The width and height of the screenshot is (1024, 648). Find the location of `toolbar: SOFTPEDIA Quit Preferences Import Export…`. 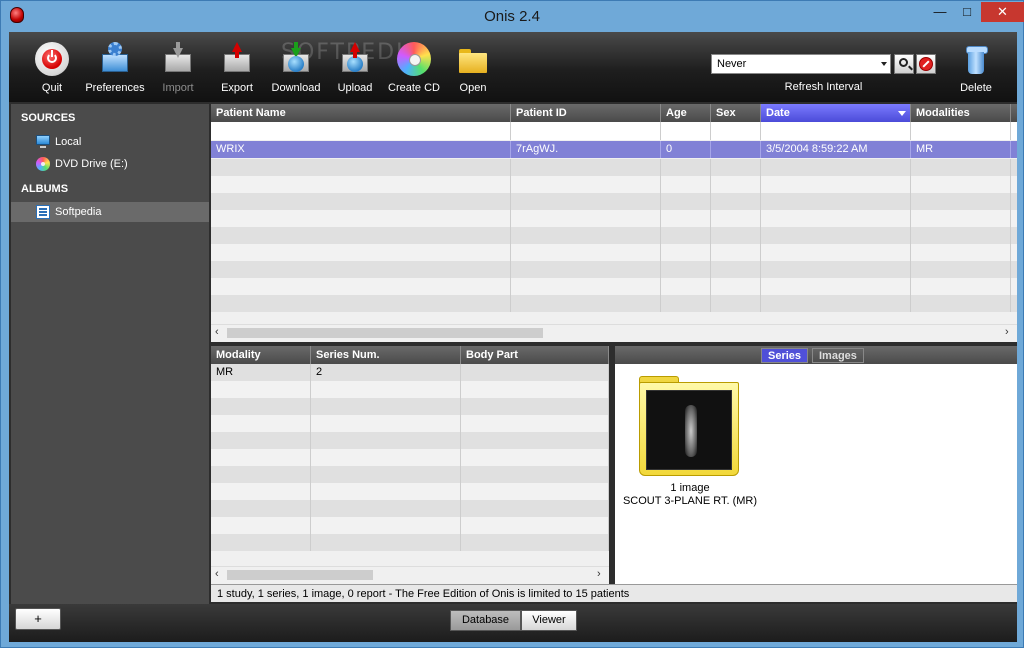

toolbar: SOFTPEDIA Quit Preferences Import Export… is located at coordinates (513, 67).